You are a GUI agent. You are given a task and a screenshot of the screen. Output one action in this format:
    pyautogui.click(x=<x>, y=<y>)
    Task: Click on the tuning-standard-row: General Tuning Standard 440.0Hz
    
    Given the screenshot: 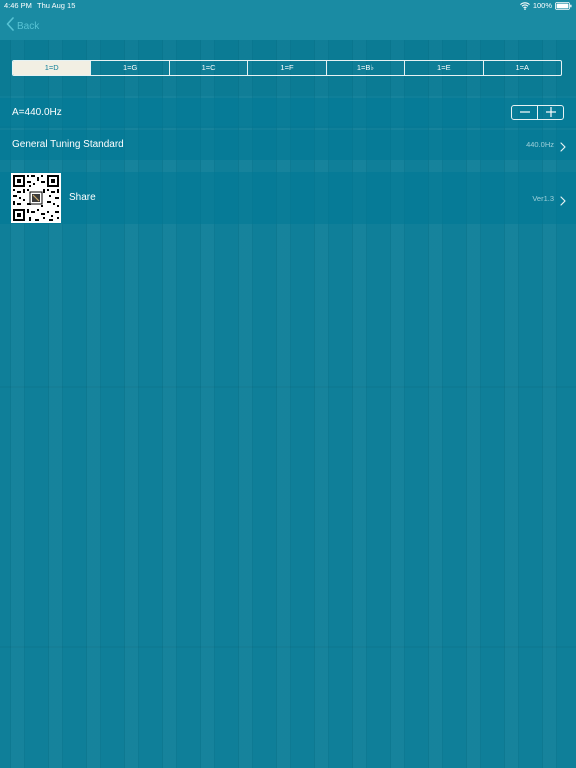 What is the action you would take?
    pyautogui.click(x=288, y=145)
    